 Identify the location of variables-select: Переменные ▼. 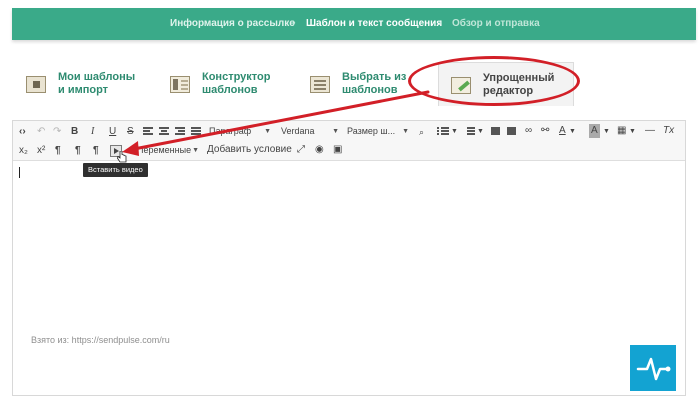
(168, 150).